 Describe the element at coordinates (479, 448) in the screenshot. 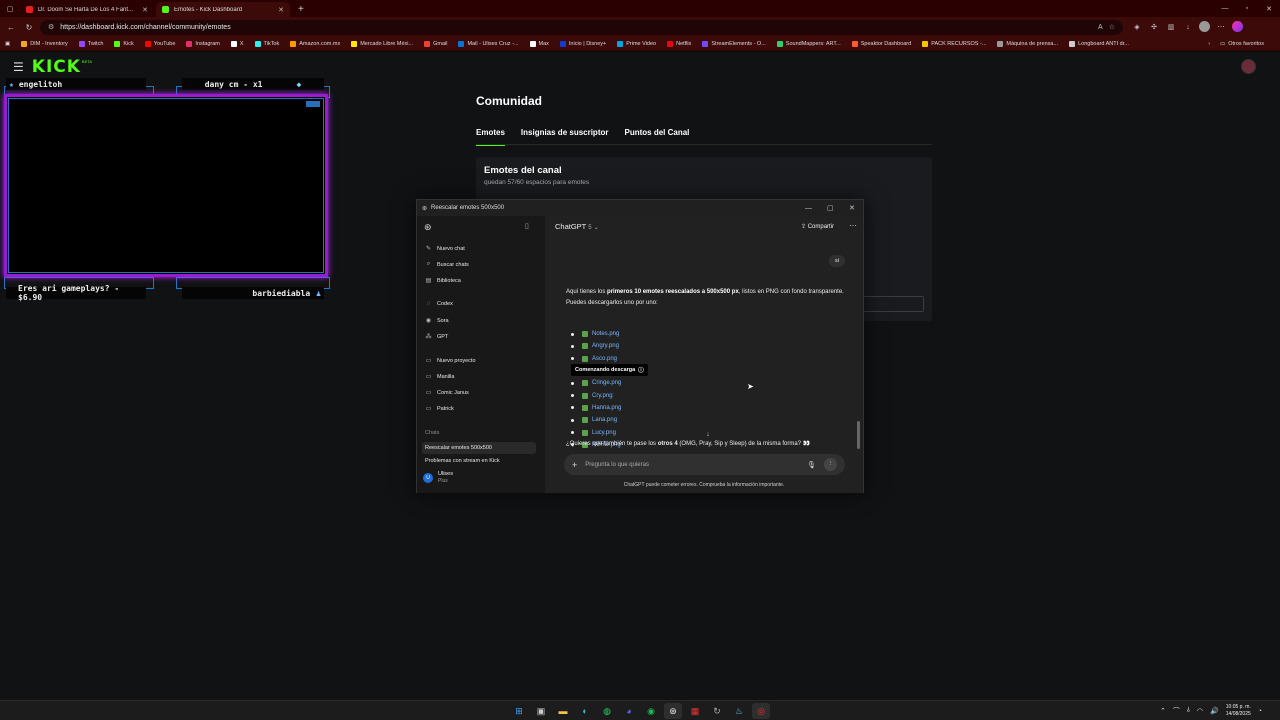

I see `chat-item-reescalar-emotes: Reescalar emotes 500x500` at that location.